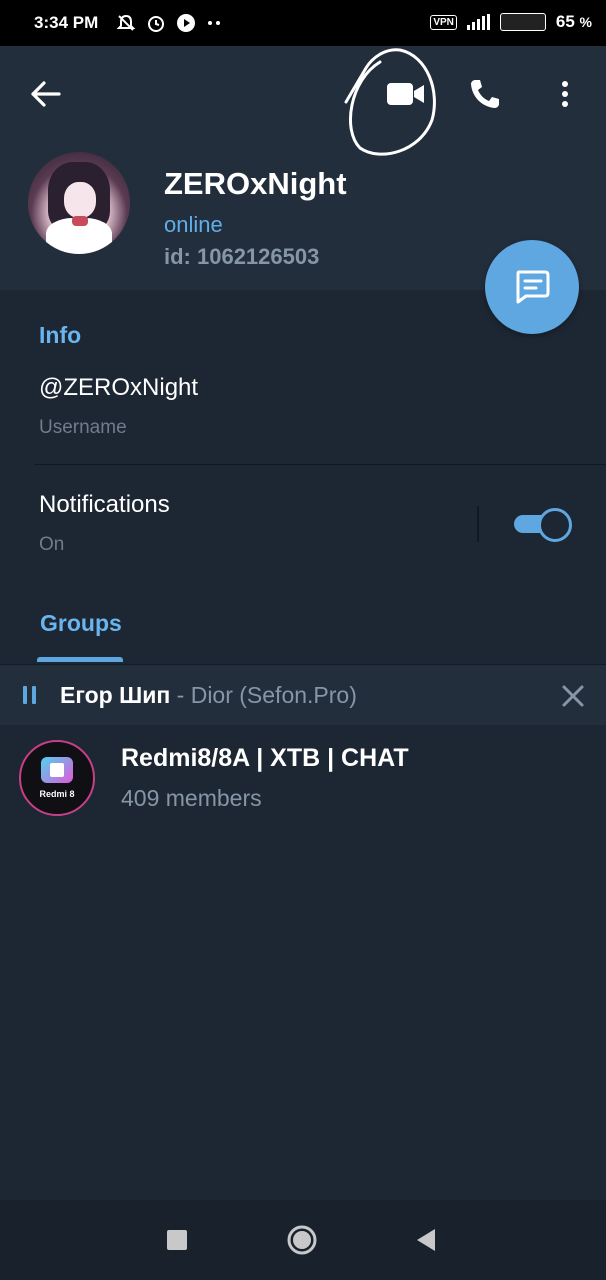 Image resolution: width=606 pixels, height=1280 pixels. Describe the element at coordinates (169, 23) in the screenshot. I see `status-icons` at that location.